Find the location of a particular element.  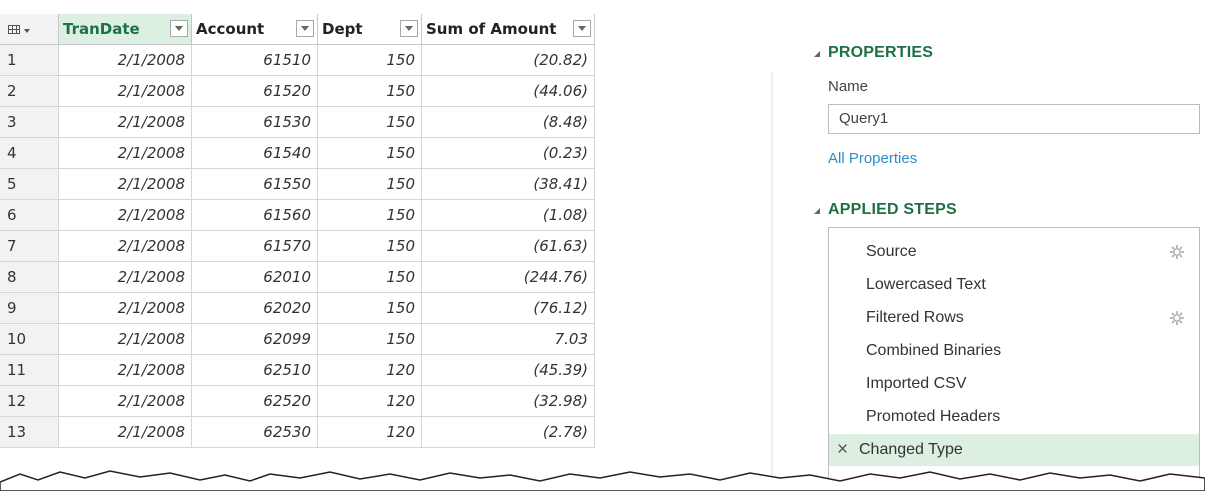

table-row: 3 2/1/2008 61530 150 (8.48) is located at coordinates (297, 122).